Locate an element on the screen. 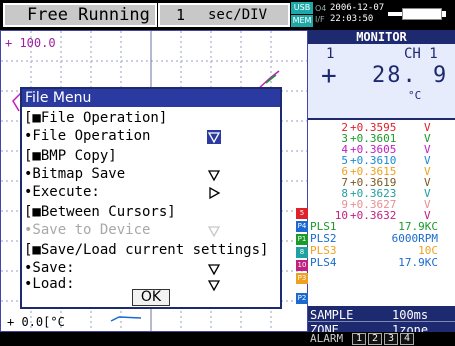 This screenshot has width=455, height=346. channel-tab: 5 is located at coordinates (302, 213).